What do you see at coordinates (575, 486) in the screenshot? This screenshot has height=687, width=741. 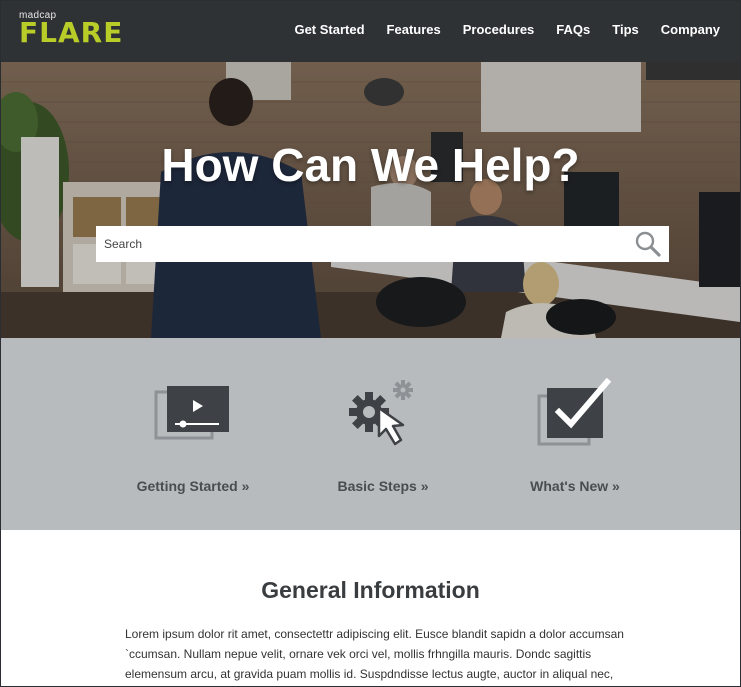 I see `tile-whats-new-label: What's New »` at bounding box center [575, 486].